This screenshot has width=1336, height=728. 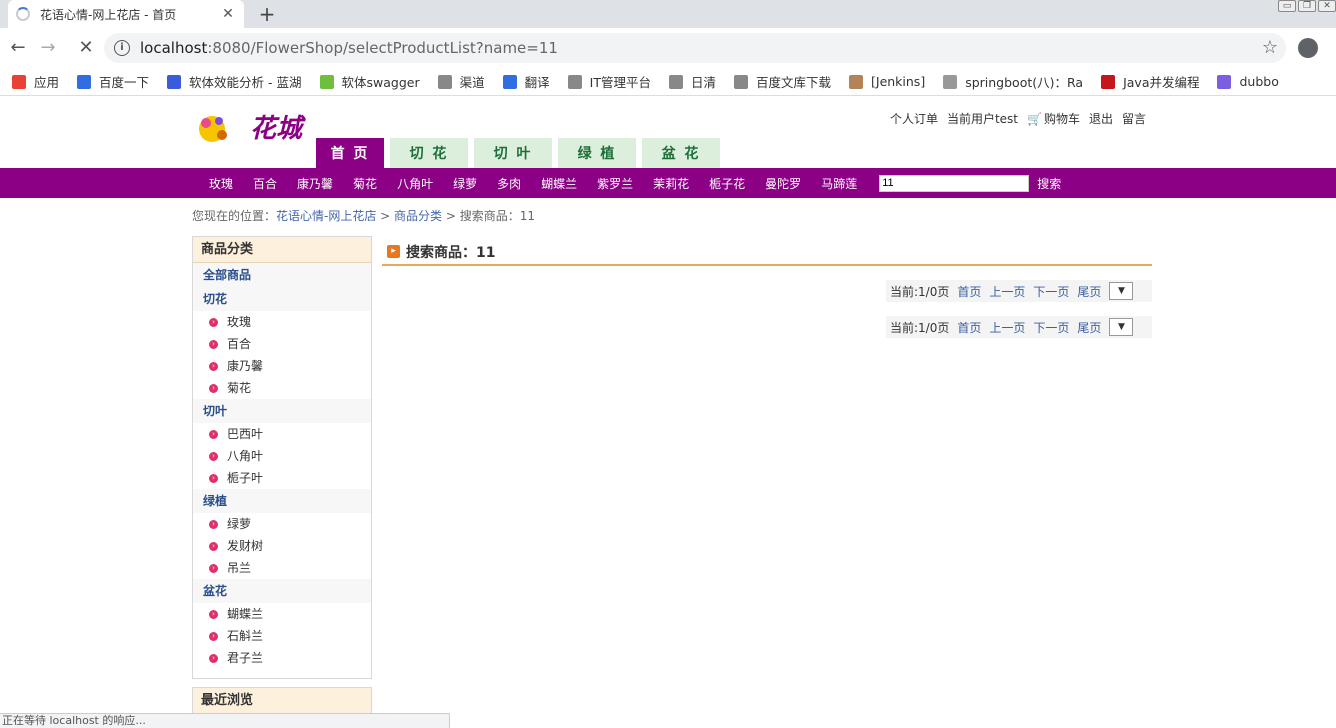 I want to click on category-link: 绿萝, so click(x=465, y=183).